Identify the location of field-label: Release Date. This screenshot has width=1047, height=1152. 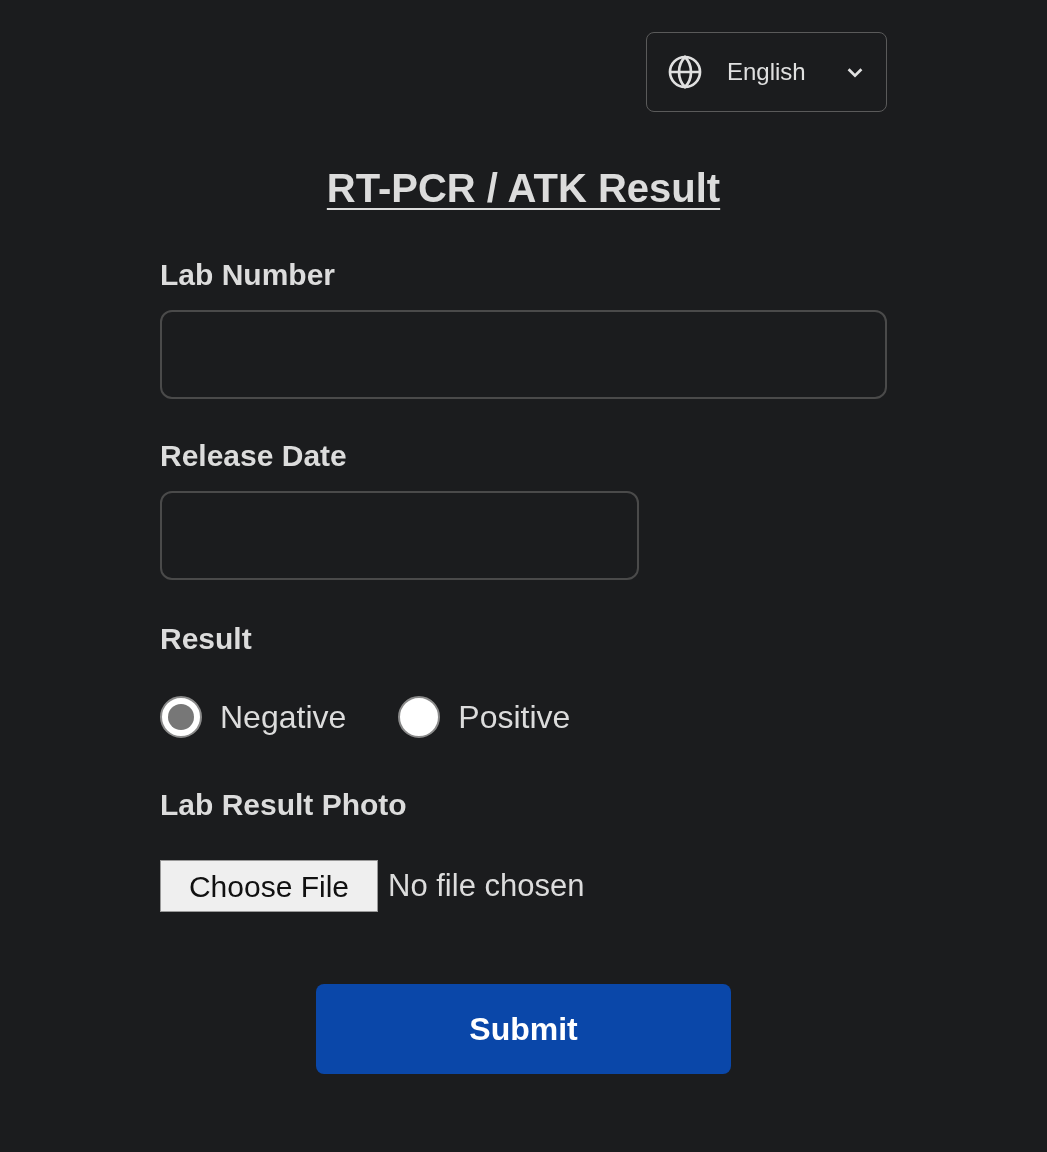
(254, 456).